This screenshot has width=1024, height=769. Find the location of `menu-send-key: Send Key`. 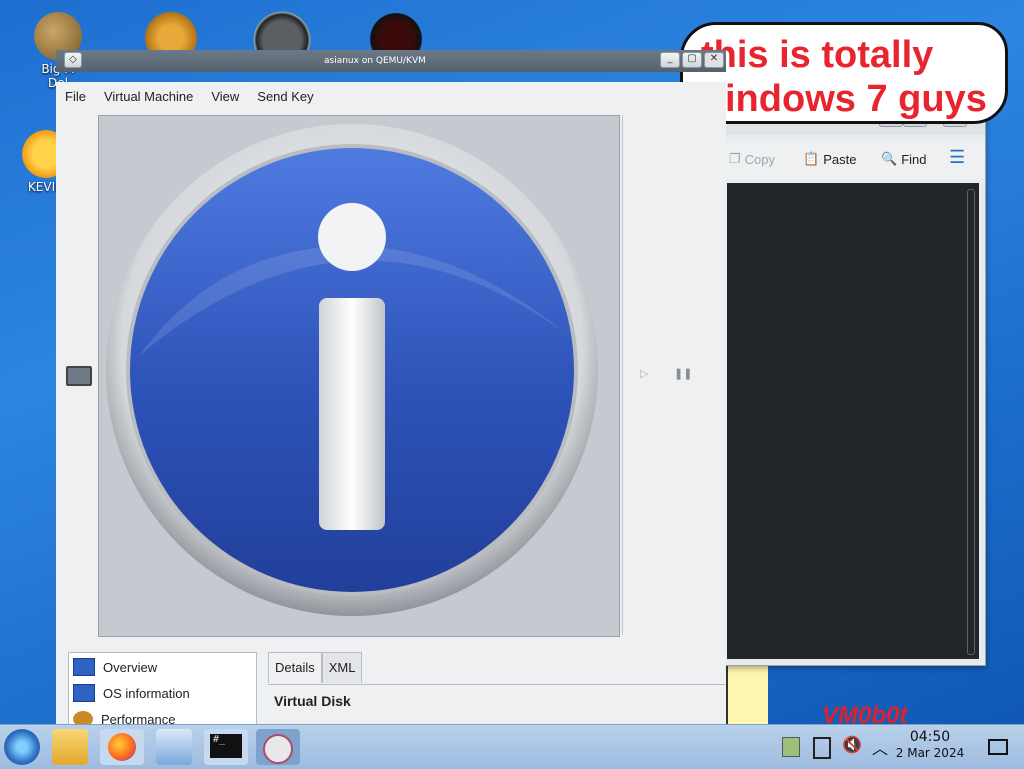

menu-send-key: Send Key is located at coordinates (285, 96).